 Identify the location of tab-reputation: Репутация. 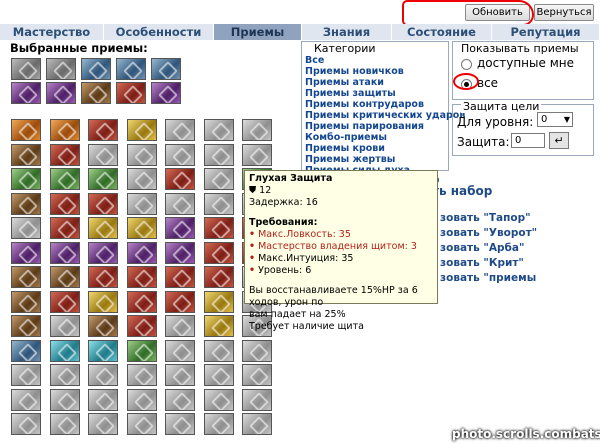
(546, 32).